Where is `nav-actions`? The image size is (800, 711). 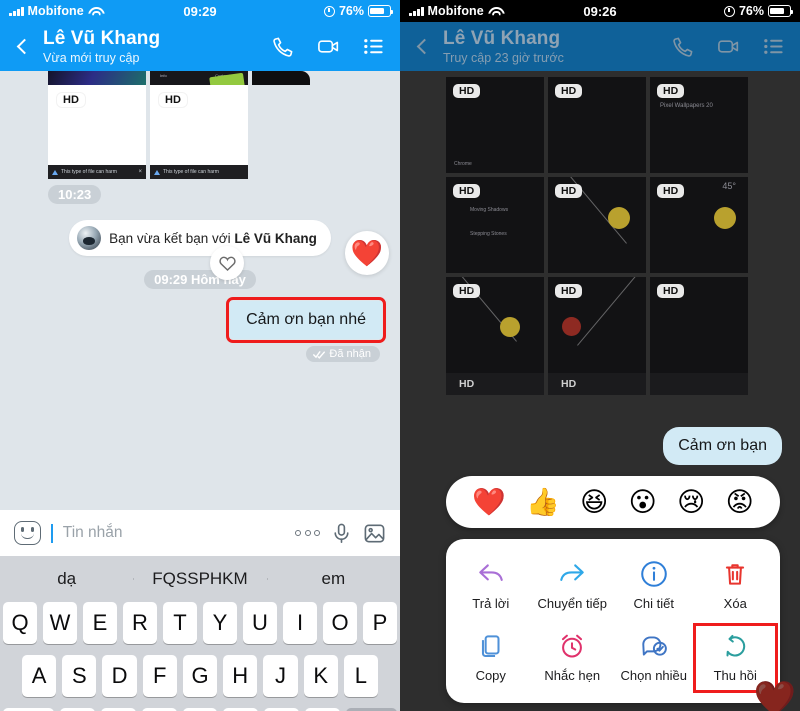
nav-actions is located at coordinates (730, 46).